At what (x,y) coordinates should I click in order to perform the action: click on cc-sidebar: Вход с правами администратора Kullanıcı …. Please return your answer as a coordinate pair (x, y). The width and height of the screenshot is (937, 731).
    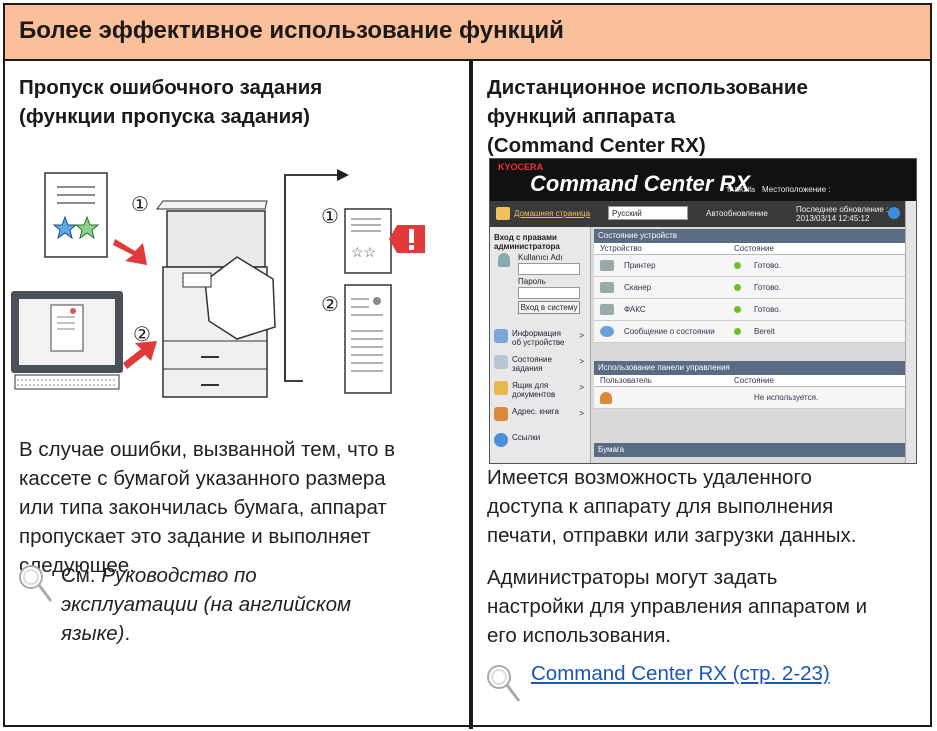
    Looking at the image, I should click on (540, 345).